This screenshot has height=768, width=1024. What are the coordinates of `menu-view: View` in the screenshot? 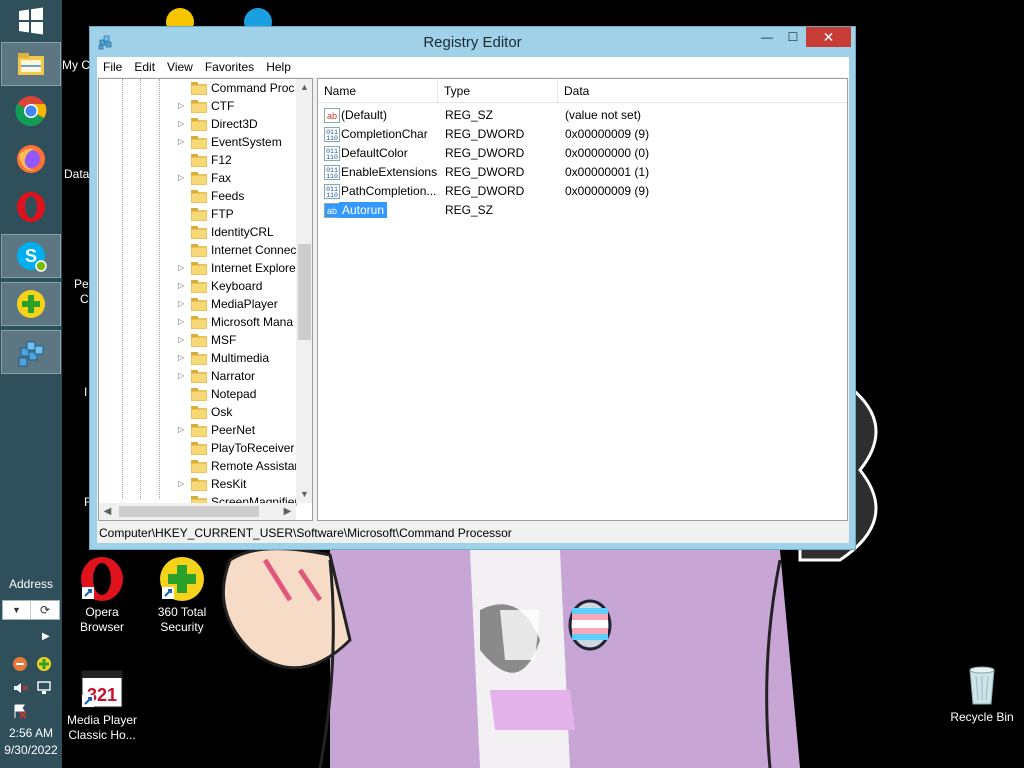 It's located at (180, 67).